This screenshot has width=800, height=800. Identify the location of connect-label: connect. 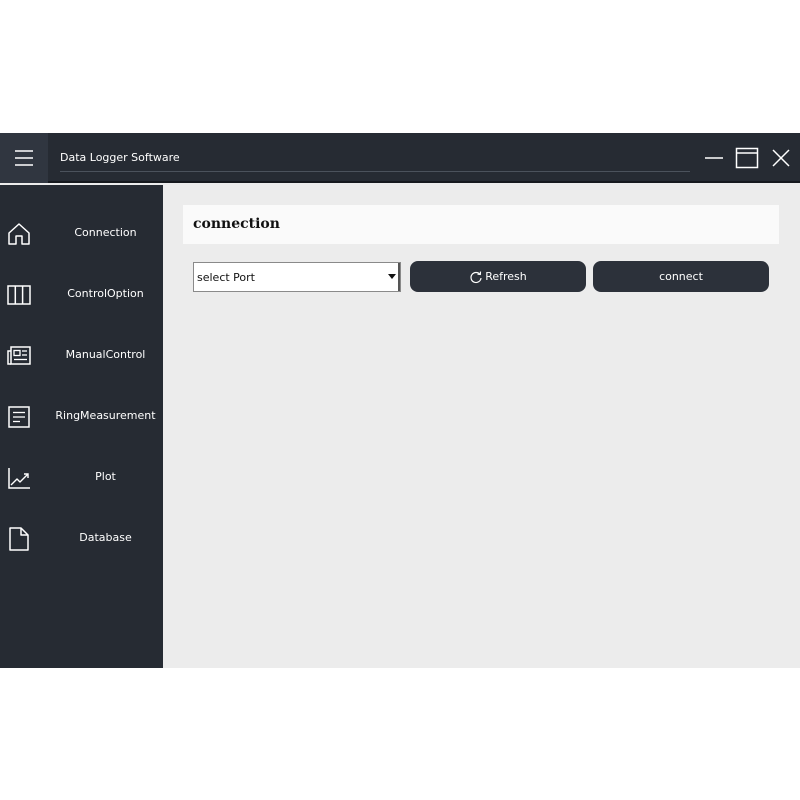
(681, 276).